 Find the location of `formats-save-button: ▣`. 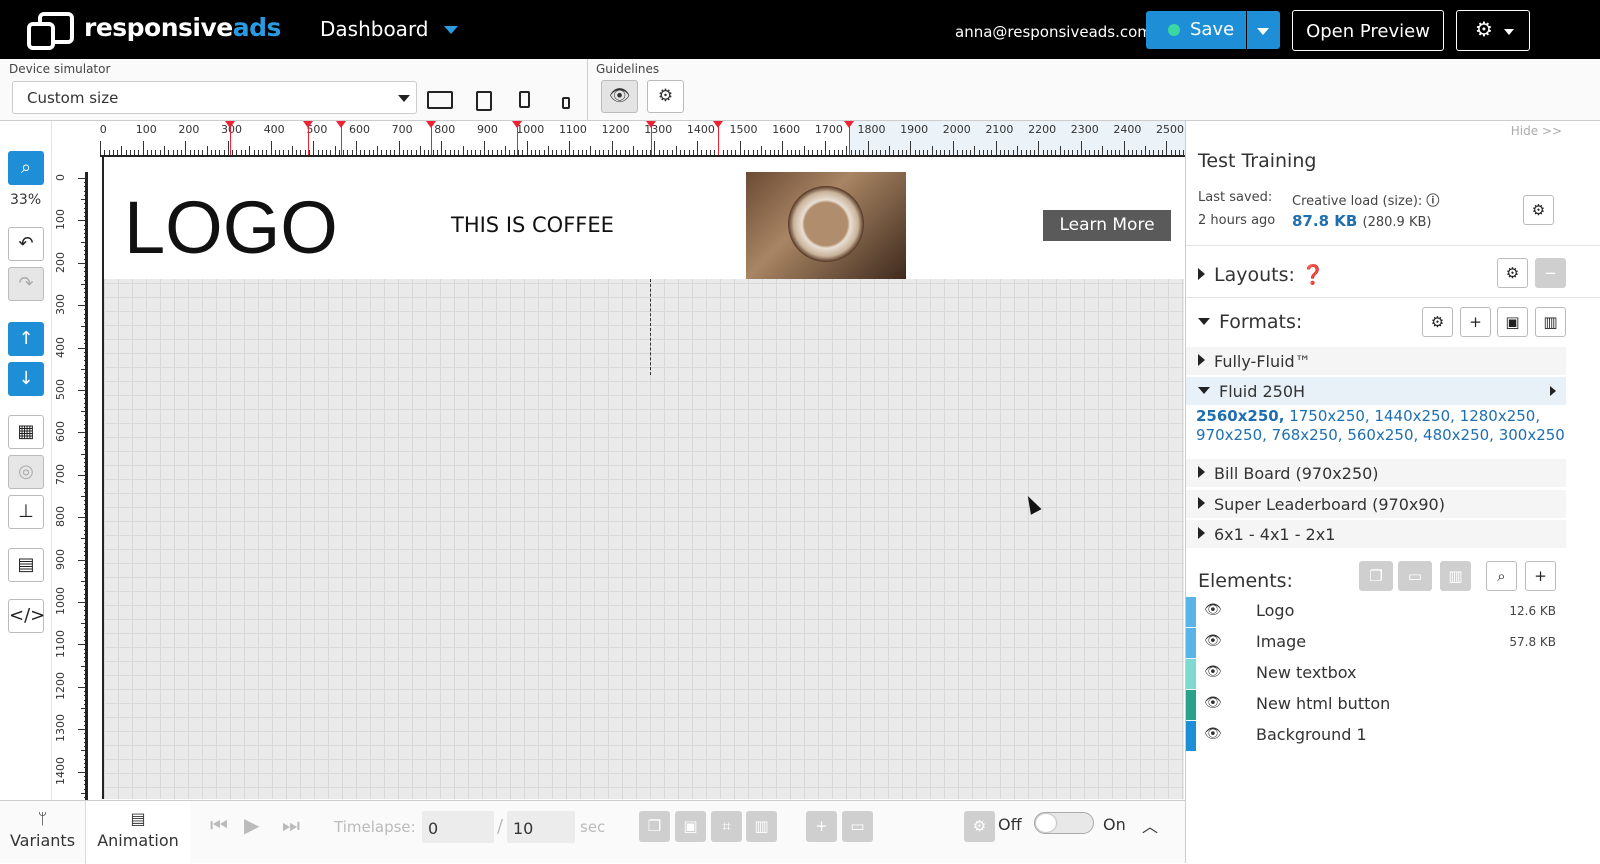

formats-save-button: ▣ is located at coordinates (1512, 322).